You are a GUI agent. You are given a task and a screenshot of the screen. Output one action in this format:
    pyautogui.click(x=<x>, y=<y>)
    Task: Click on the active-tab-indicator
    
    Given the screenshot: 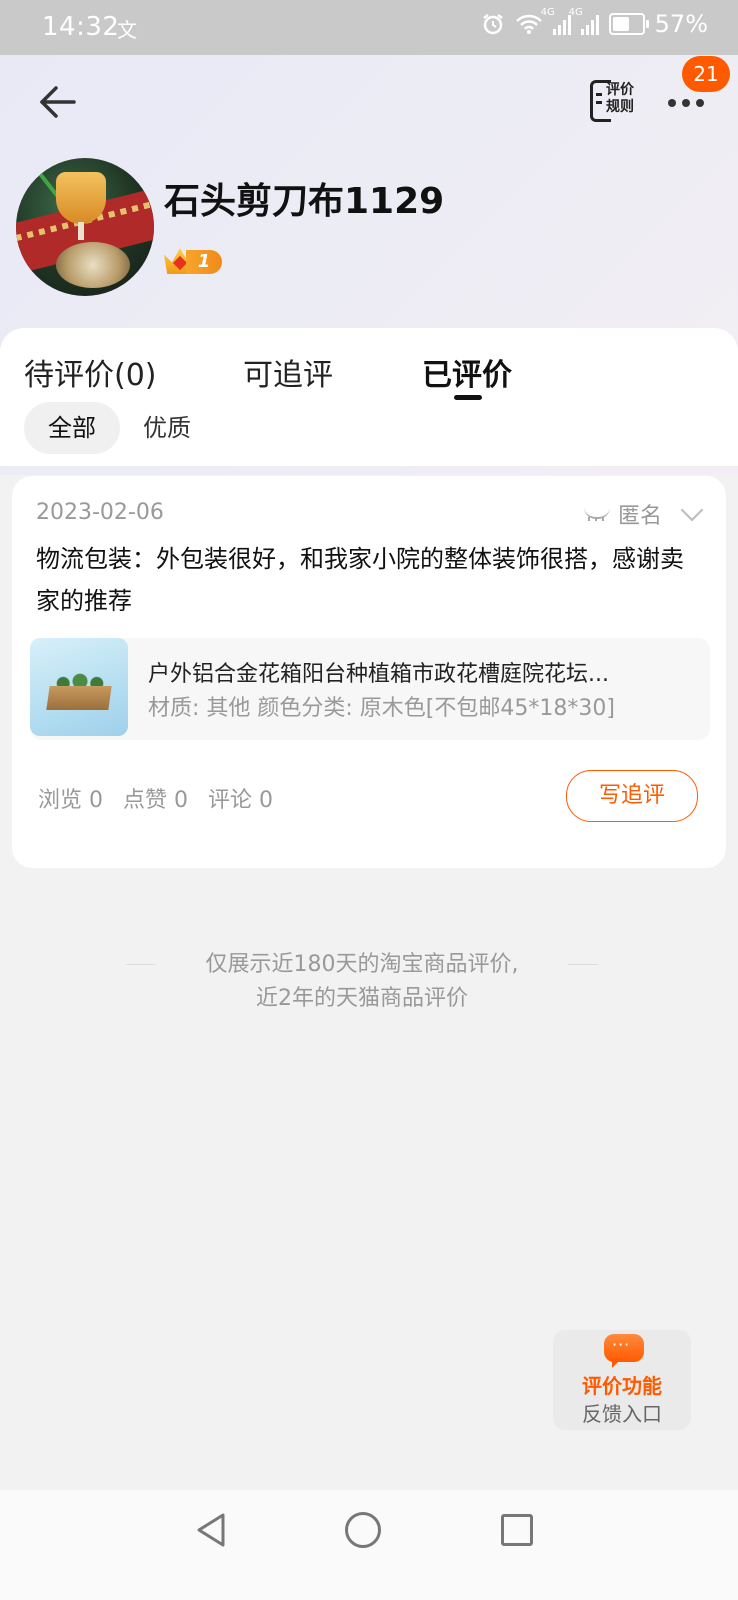 What is the action you would take?
    pyautogui.click(x=468, y=397)
    